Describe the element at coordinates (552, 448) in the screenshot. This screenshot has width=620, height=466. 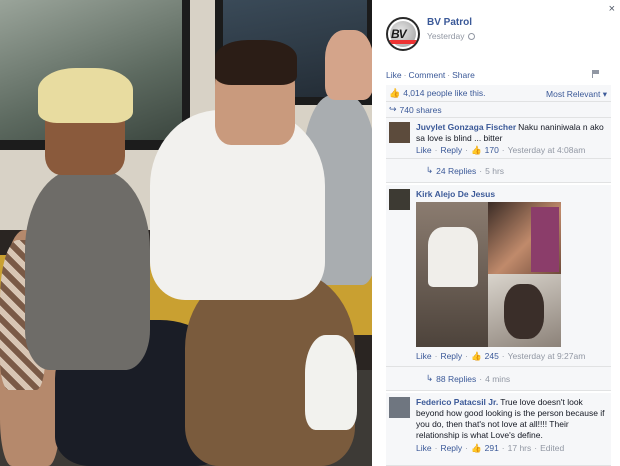
I see `comment-edited: Edited` at that location.